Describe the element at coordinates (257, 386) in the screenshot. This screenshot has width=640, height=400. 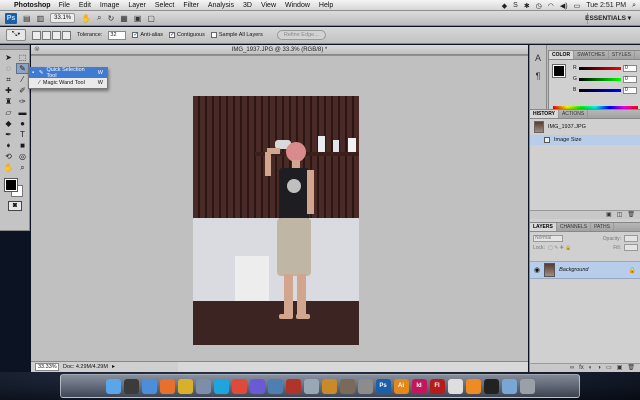
I see `itunes-icon` at that location.